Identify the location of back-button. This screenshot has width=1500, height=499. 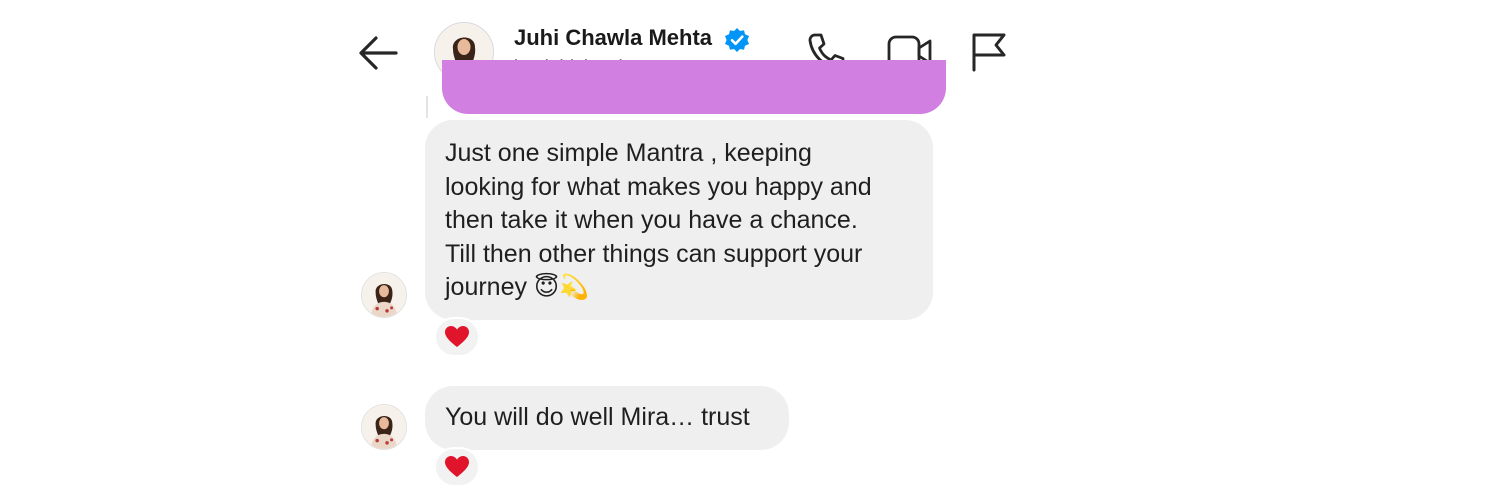
(378, 53).